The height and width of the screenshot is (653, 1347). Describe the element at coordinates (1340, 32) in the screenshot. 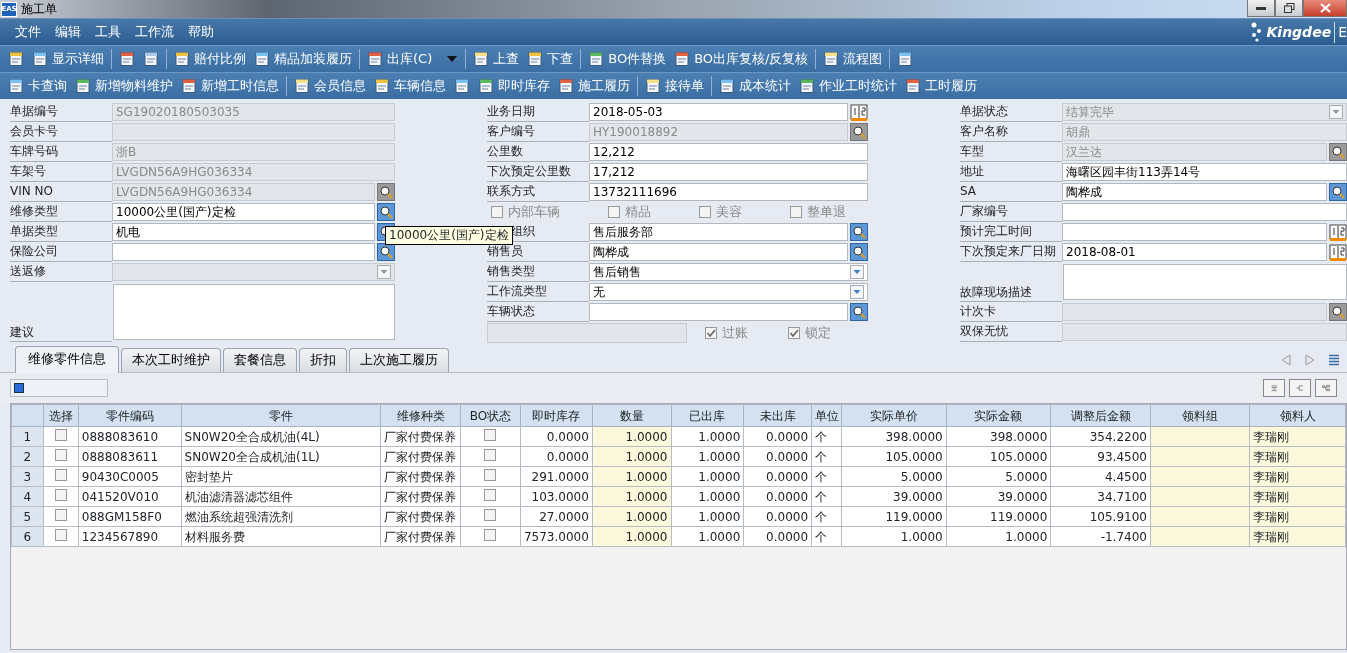

I see `brand-suffix: E` at that location.